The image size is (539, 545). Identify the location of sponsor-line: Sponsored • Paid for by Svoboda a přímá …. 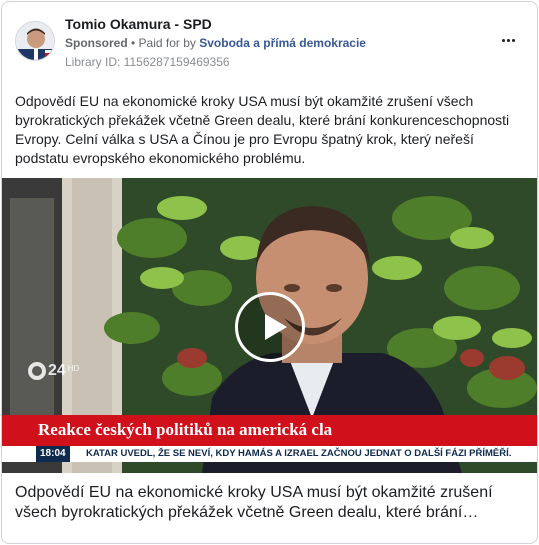
(215, 43).